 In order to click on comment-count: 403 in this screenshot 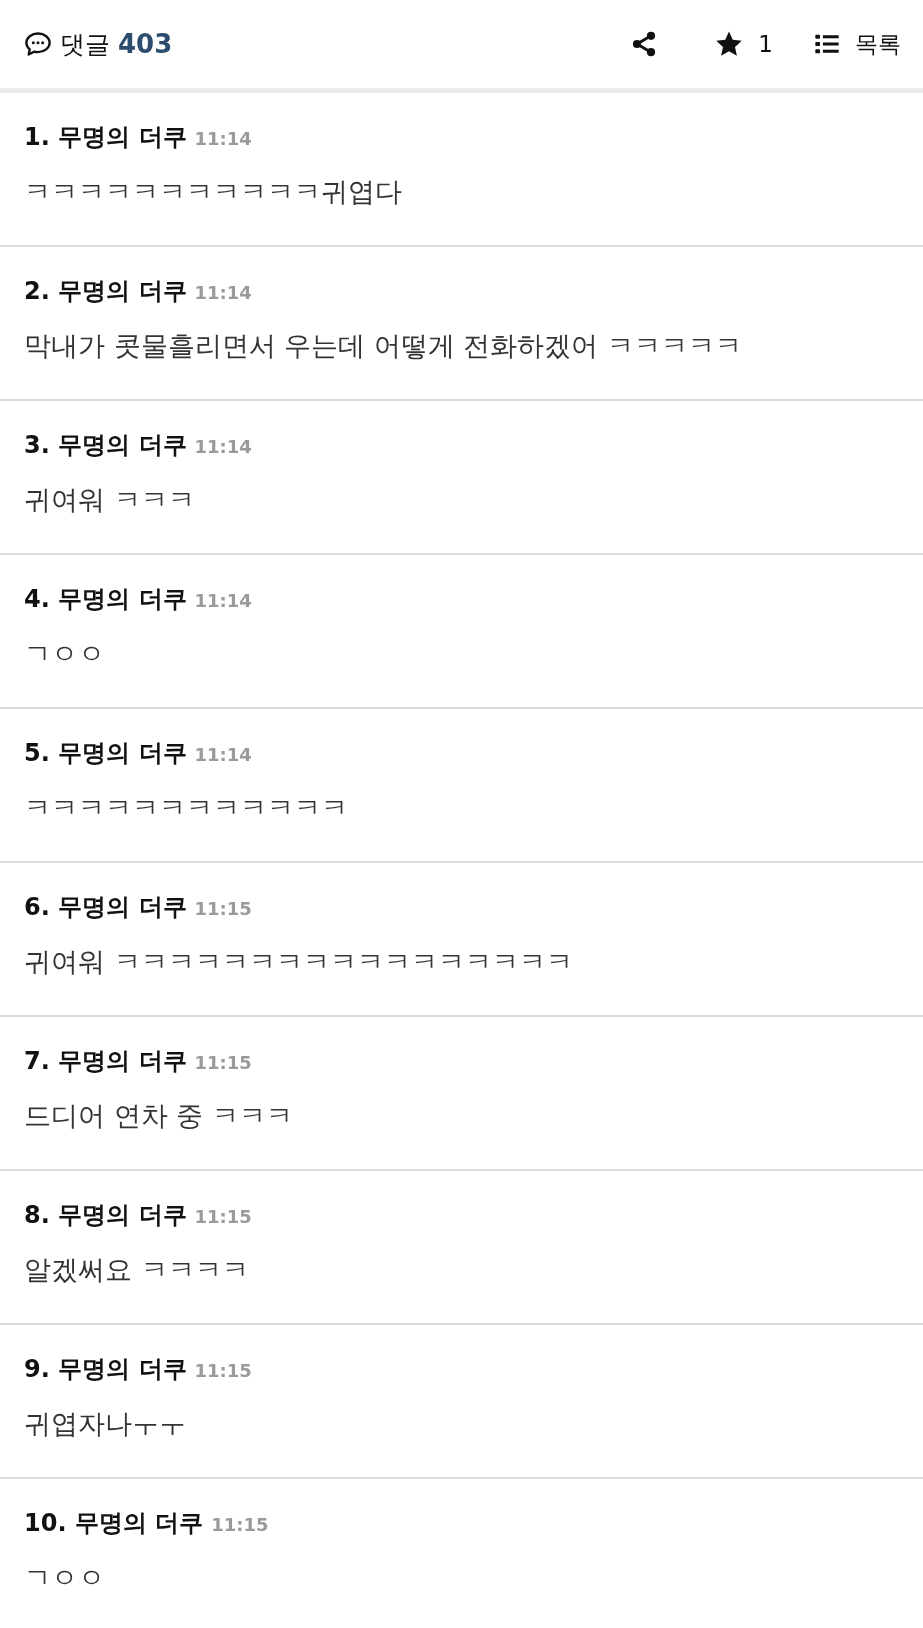, I will do `click(145, 44)`.